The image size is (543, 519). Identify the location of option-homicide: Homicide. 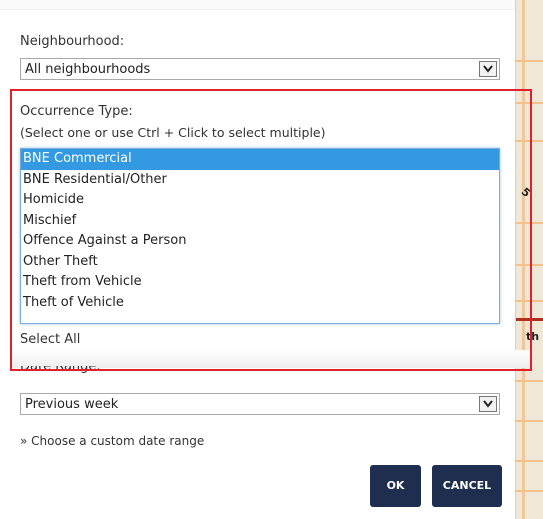
(260, 200).